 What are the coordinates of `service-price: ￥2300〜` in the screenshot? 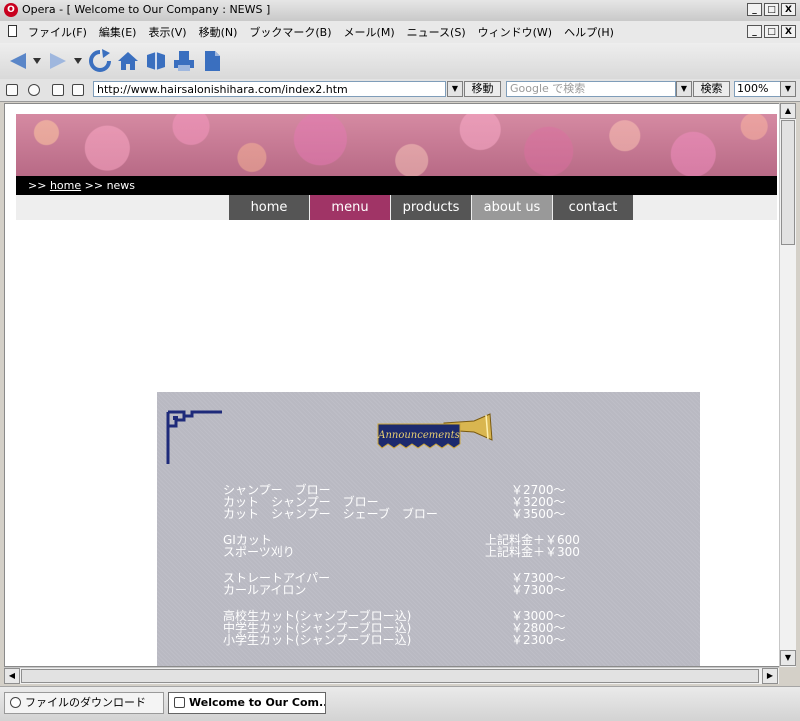 It's located at (538, 640).